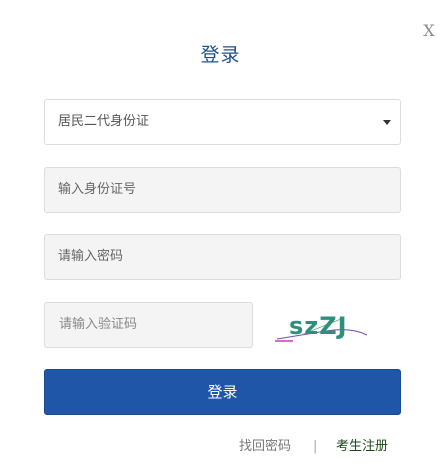 This screenshot has height=469, width=441. I want to click on register-link: 考生注册, so click(362, 447).